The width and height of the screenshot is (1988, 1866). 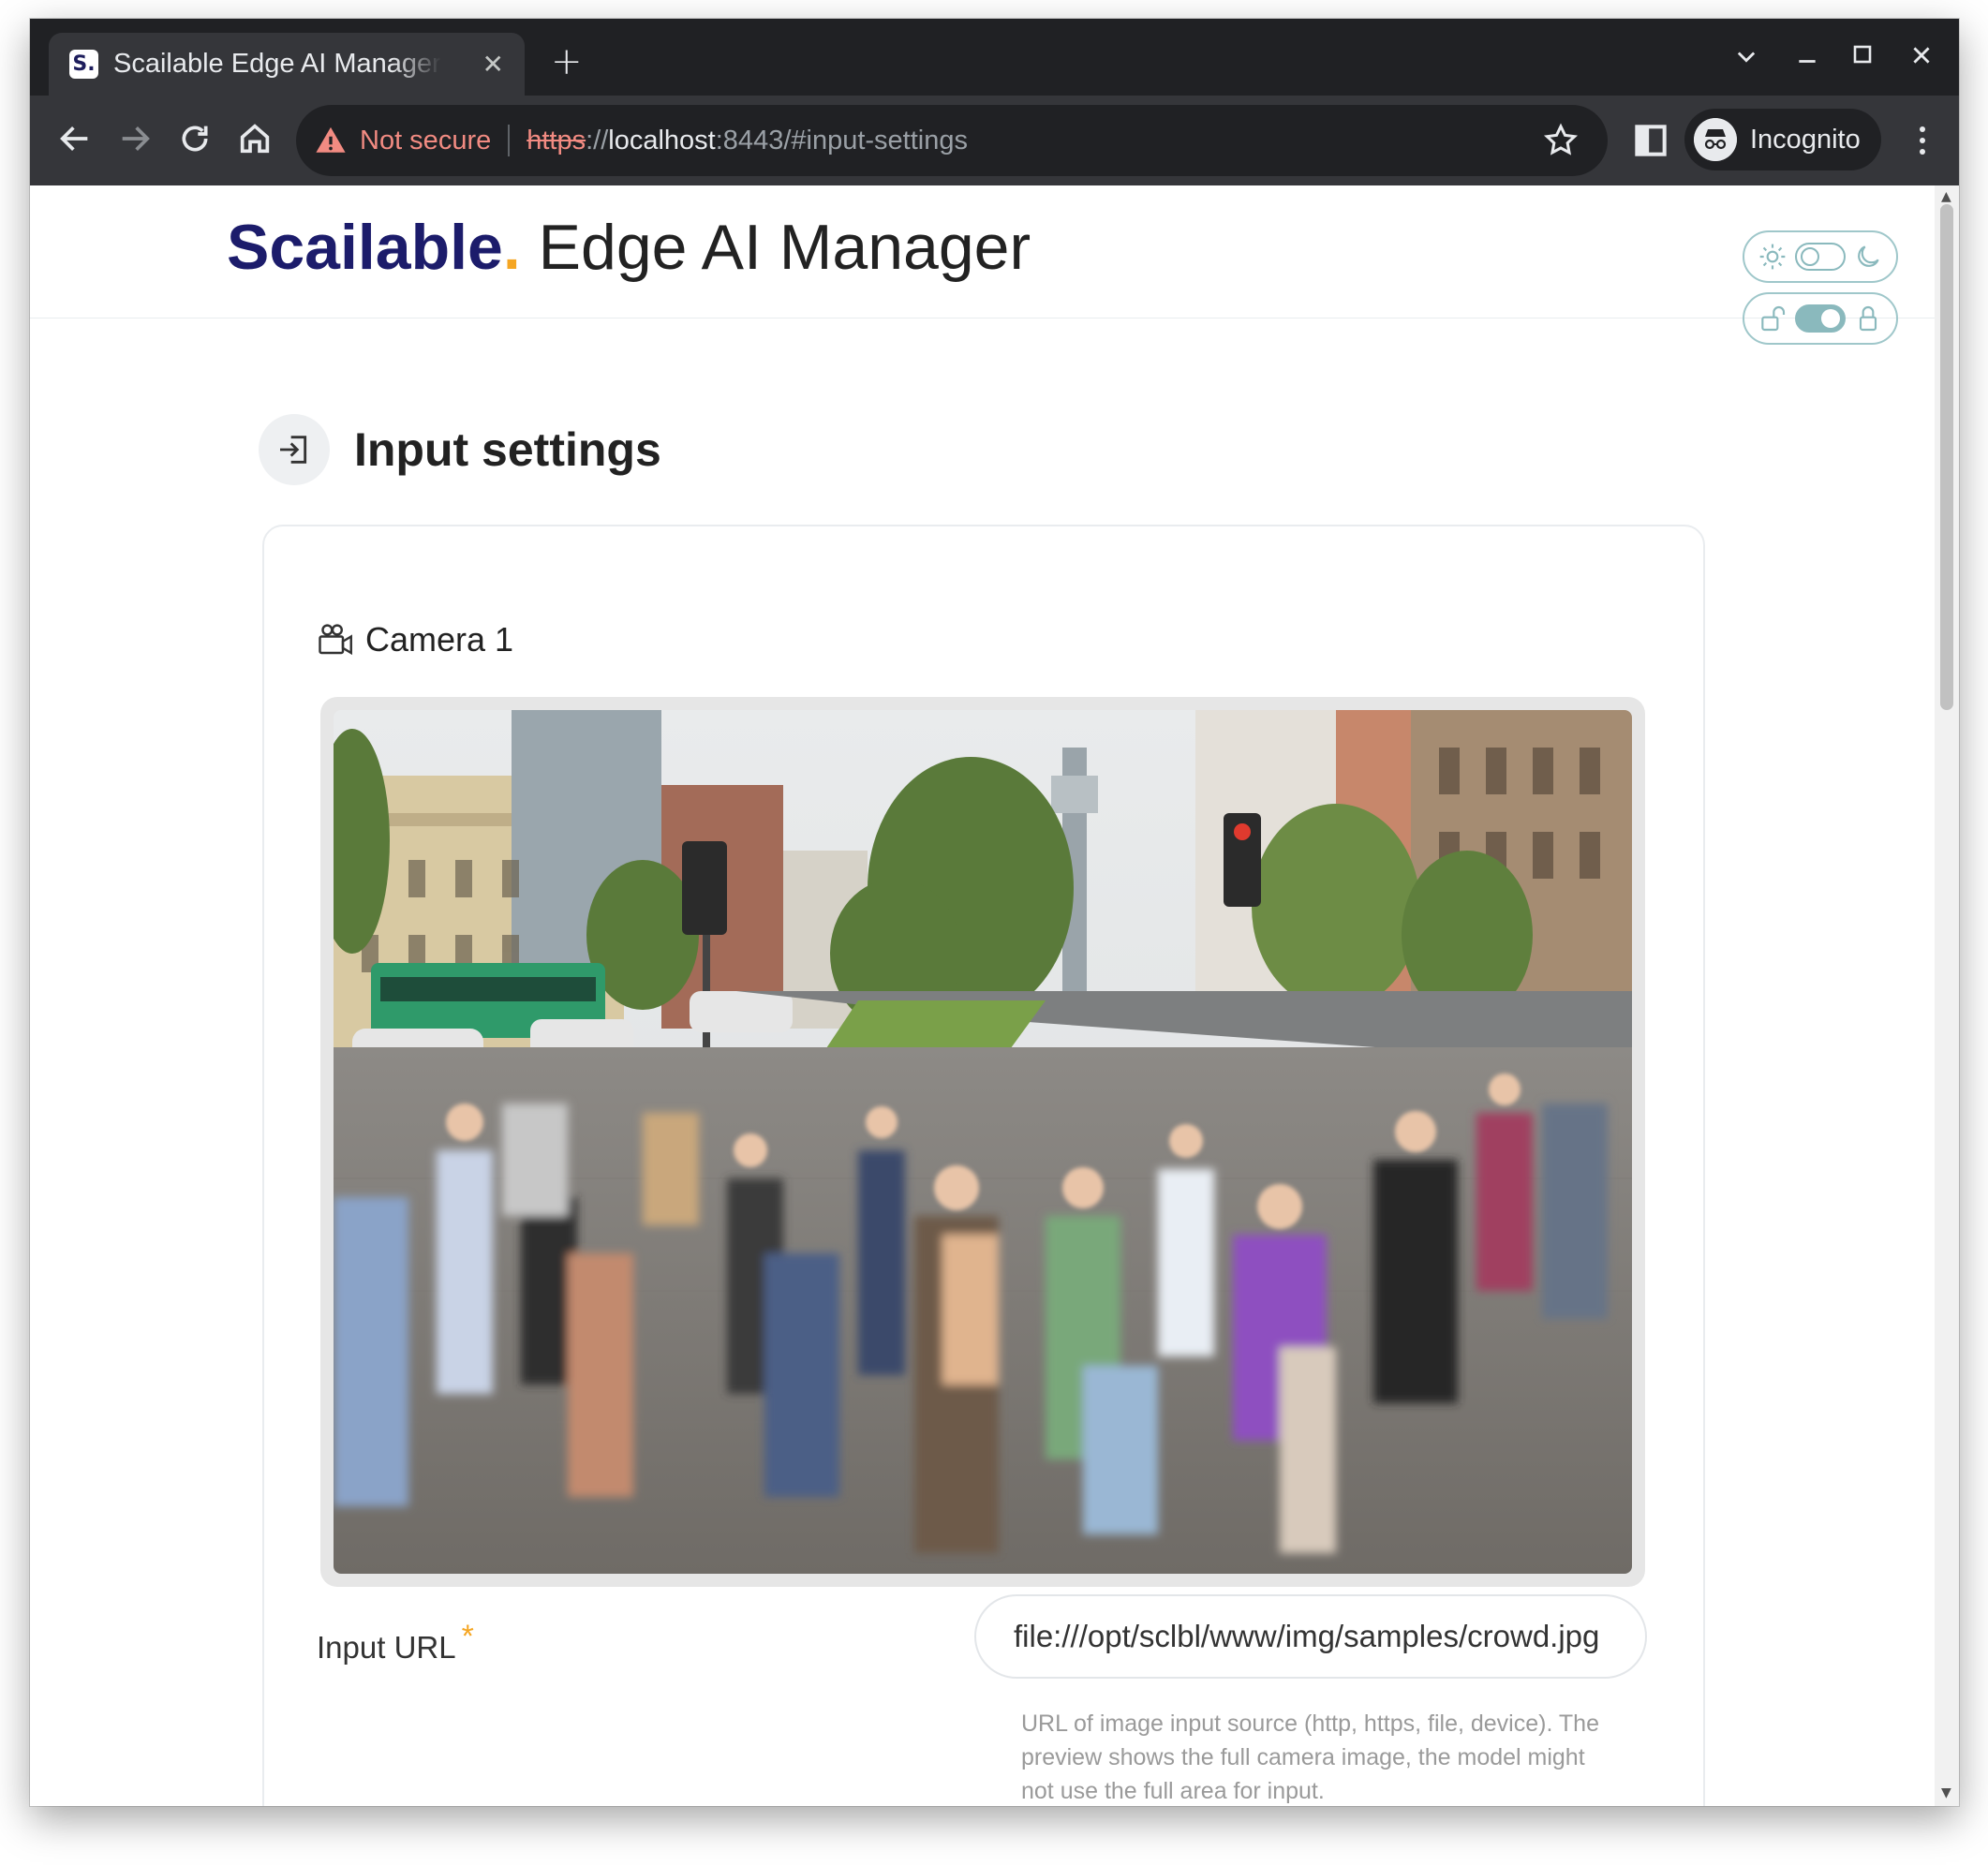 I want to click on not-secure-label: Not secure, so click(x=425, y=141).